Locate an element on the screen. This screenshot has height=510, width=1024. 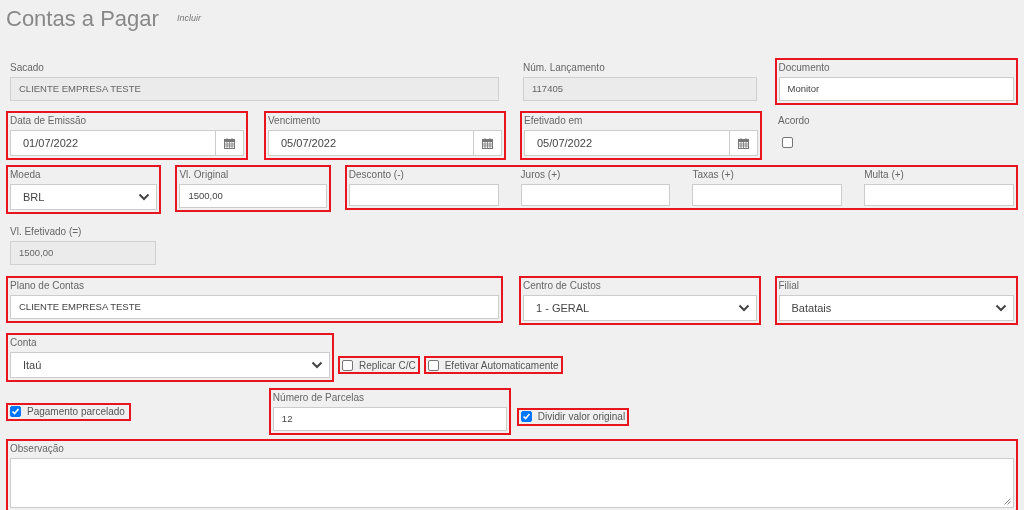
field-label: Acordo is located at coordinates (794, 121).